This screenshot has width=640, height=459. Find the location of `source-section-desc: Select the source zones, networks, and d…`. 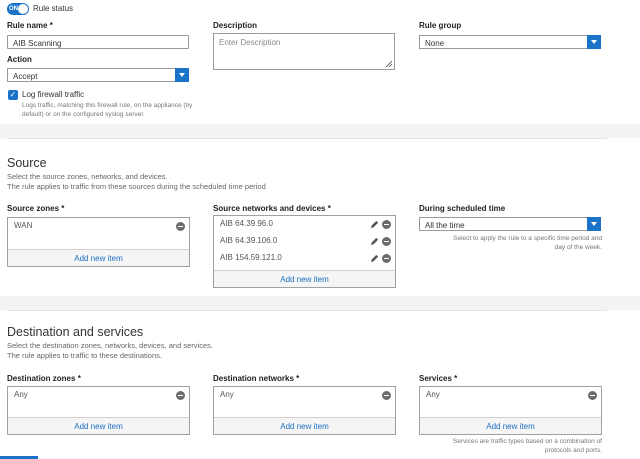

source-section-desc: Select the source zones, networks, and d… is located at coordinates (136, 182).